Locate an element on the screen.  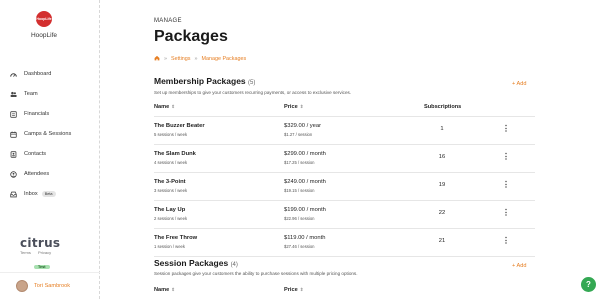
avatar is located at coordinates (22, 286).